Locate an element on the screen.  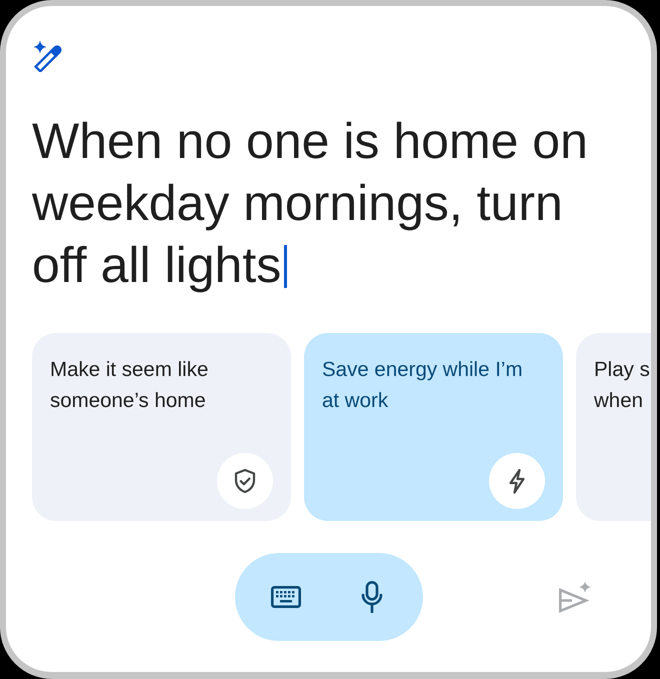
shield-check-icon is located at coordinates (245, 481).